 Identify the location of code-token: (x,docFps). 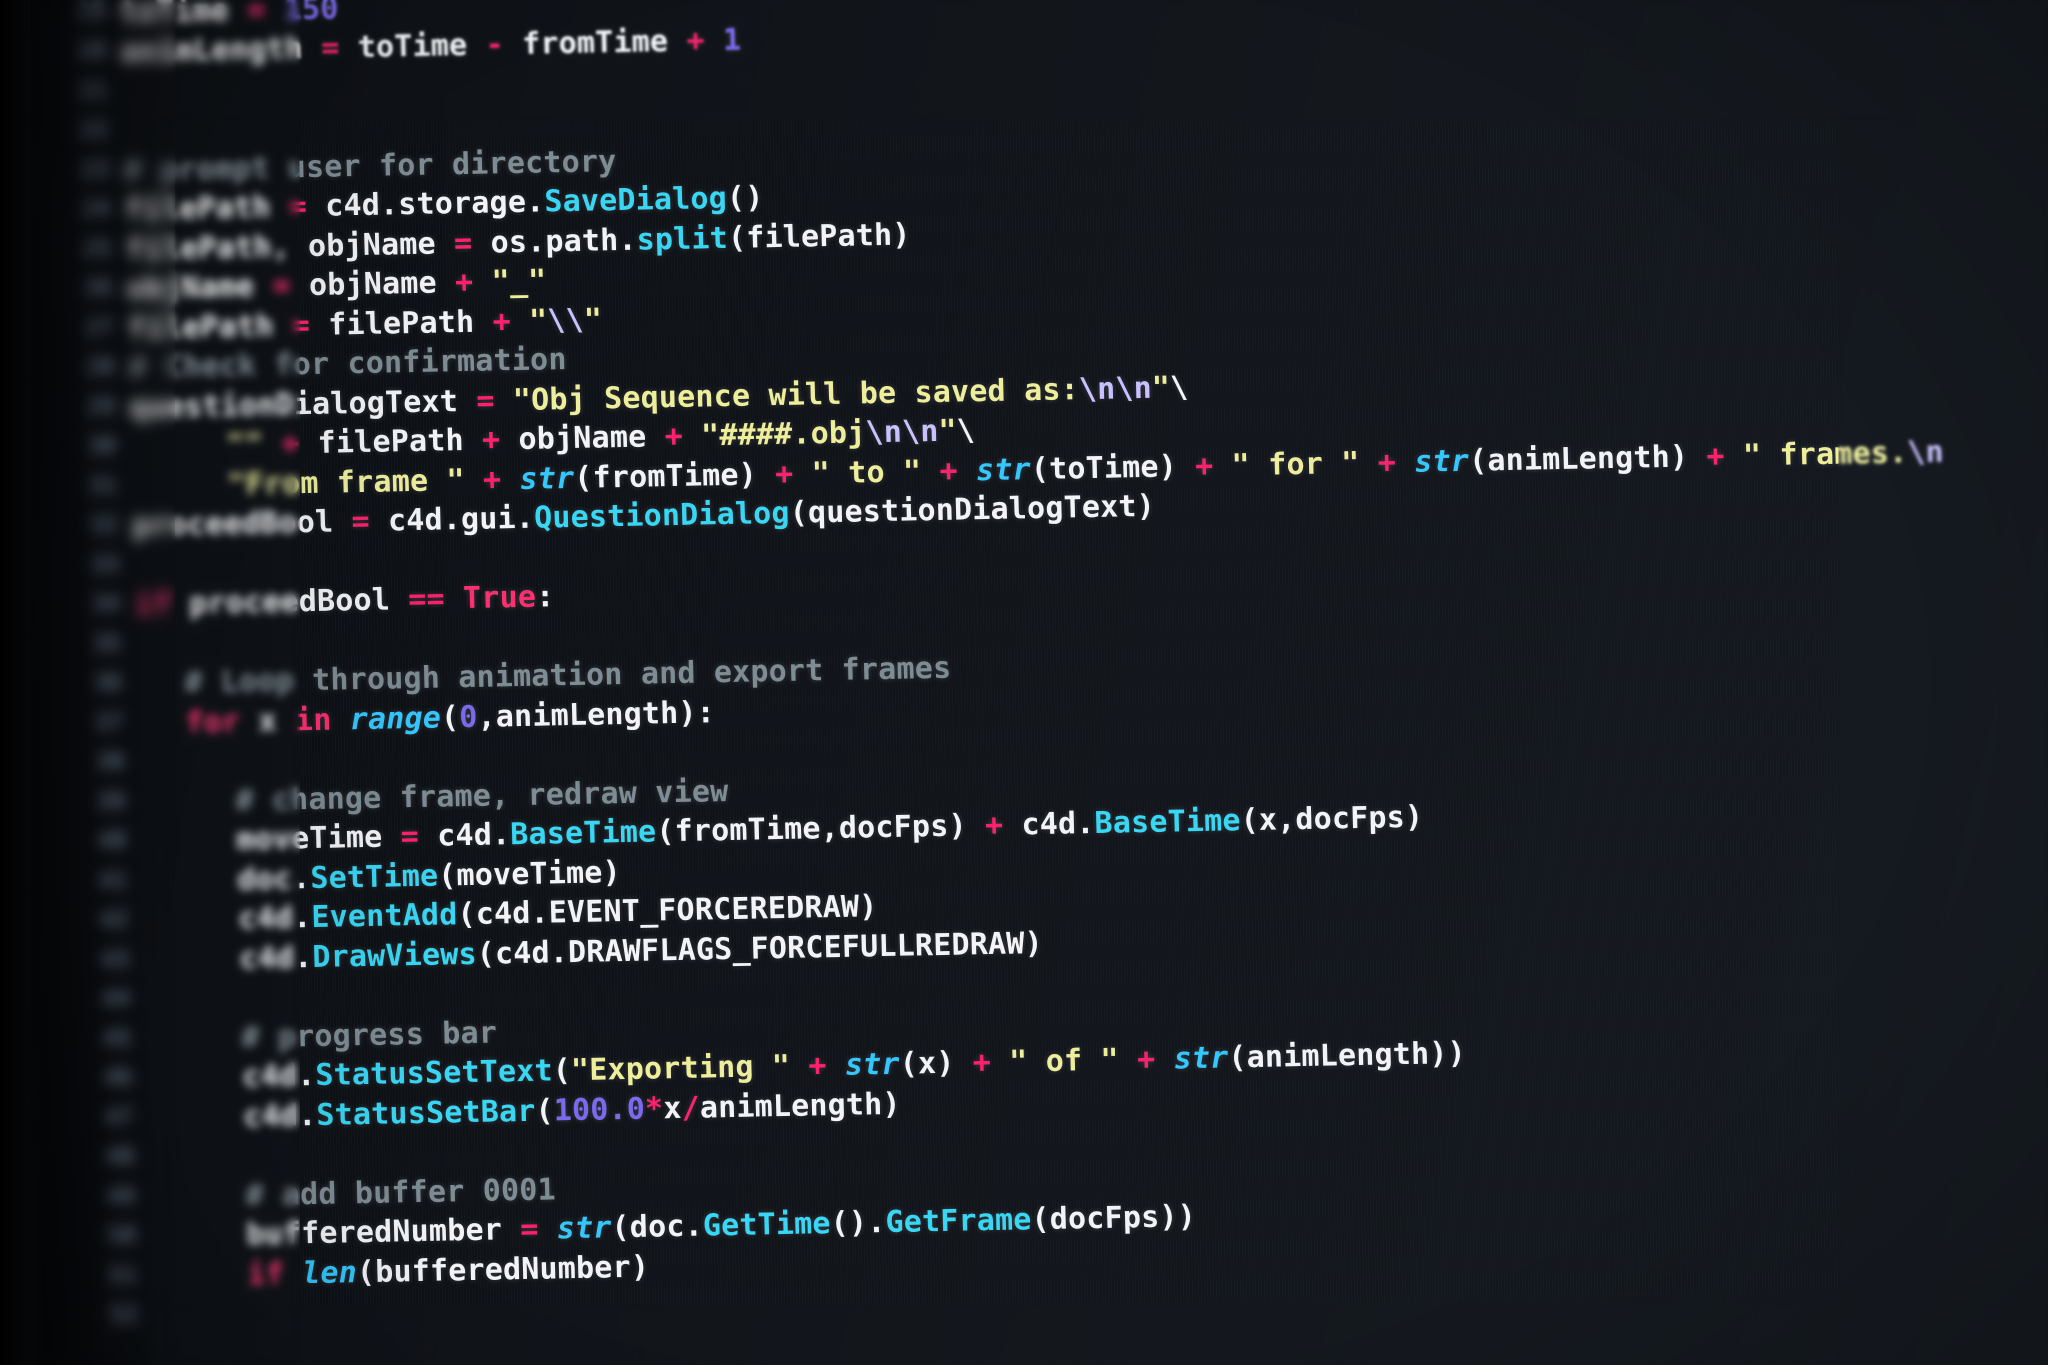
(1332, 819).